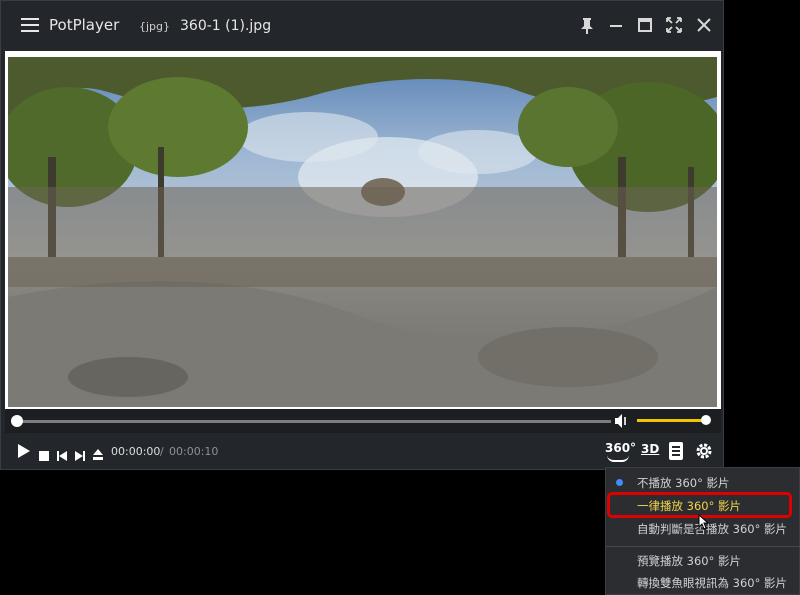 The image size is (800, 595). What do you see at coordinates (17, 421) in the screenshot?
I see `seek-thumb` at bounding box center [17, 421].